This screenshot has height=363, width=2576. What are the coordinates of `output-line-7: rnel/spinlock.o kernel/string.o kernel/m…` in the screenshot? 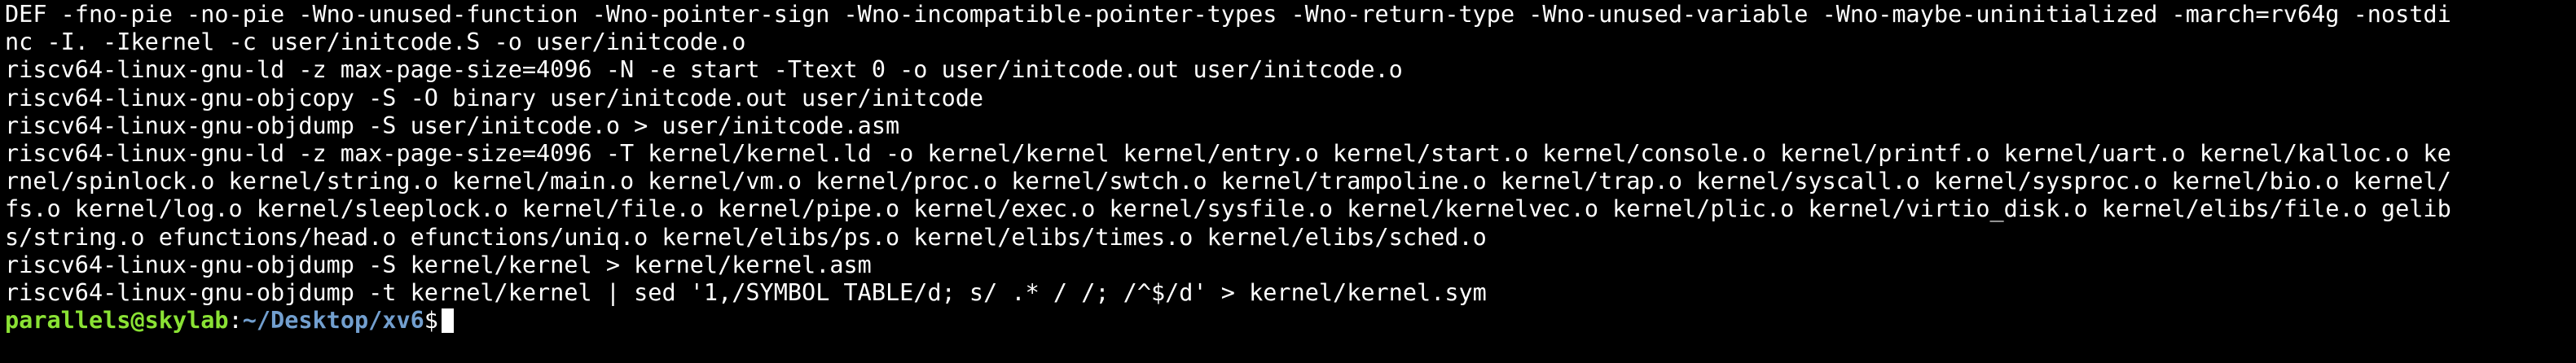 It's located at (1228, 181).